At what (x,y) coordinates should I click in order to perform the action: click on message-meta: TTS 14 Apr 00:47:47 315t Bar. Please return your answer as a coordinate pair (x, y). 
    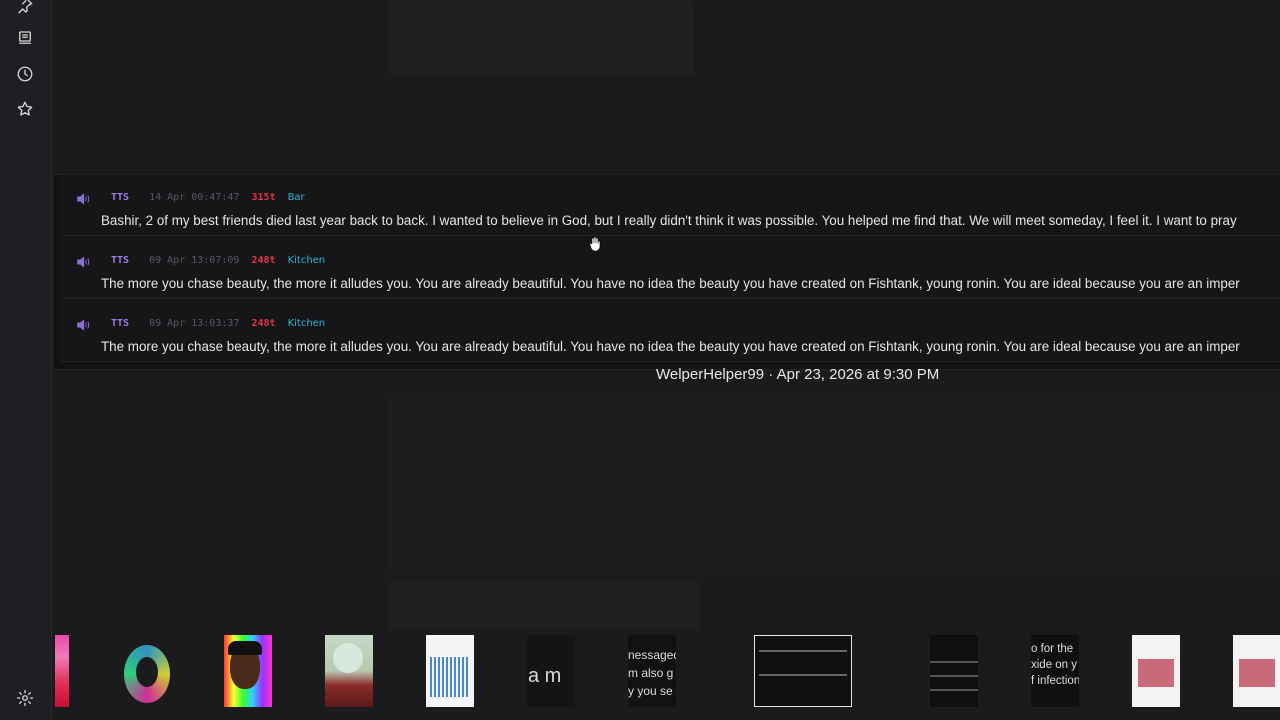
    Looking at the image, I should click on (205, 198).